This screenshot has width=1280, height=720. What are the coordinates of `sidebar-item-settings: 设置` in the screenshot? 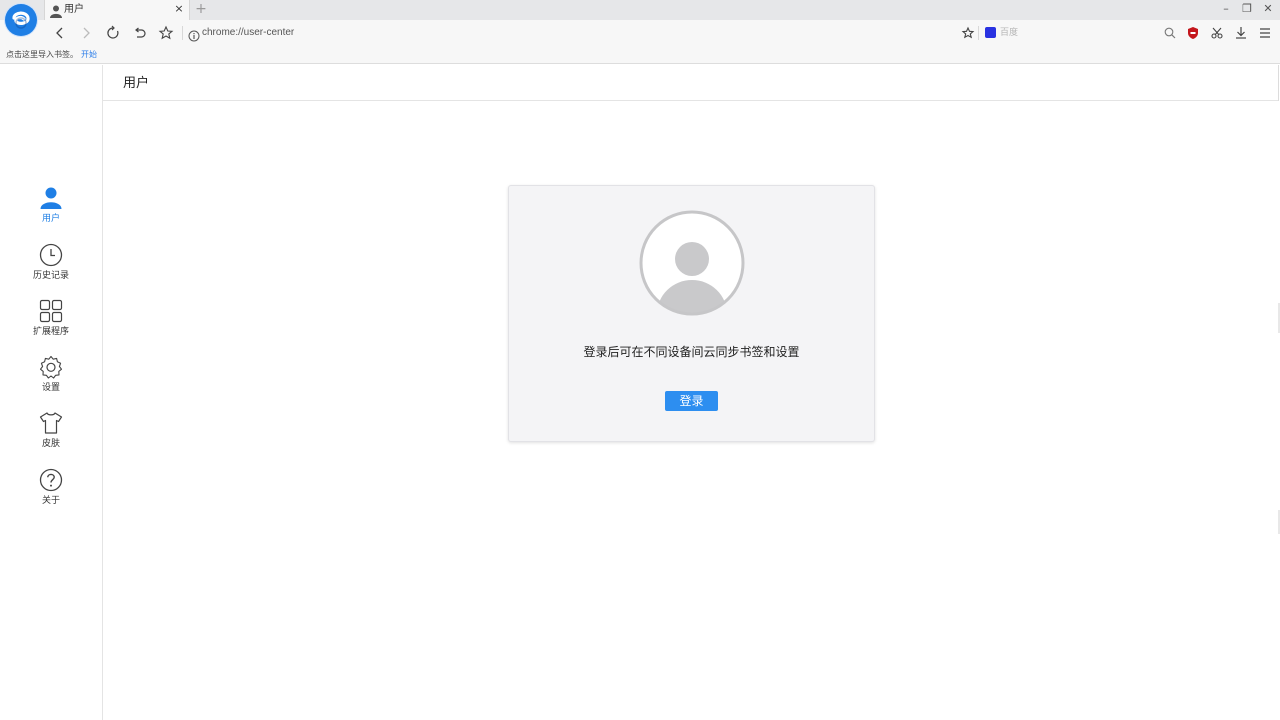 It's located at (51, 379).